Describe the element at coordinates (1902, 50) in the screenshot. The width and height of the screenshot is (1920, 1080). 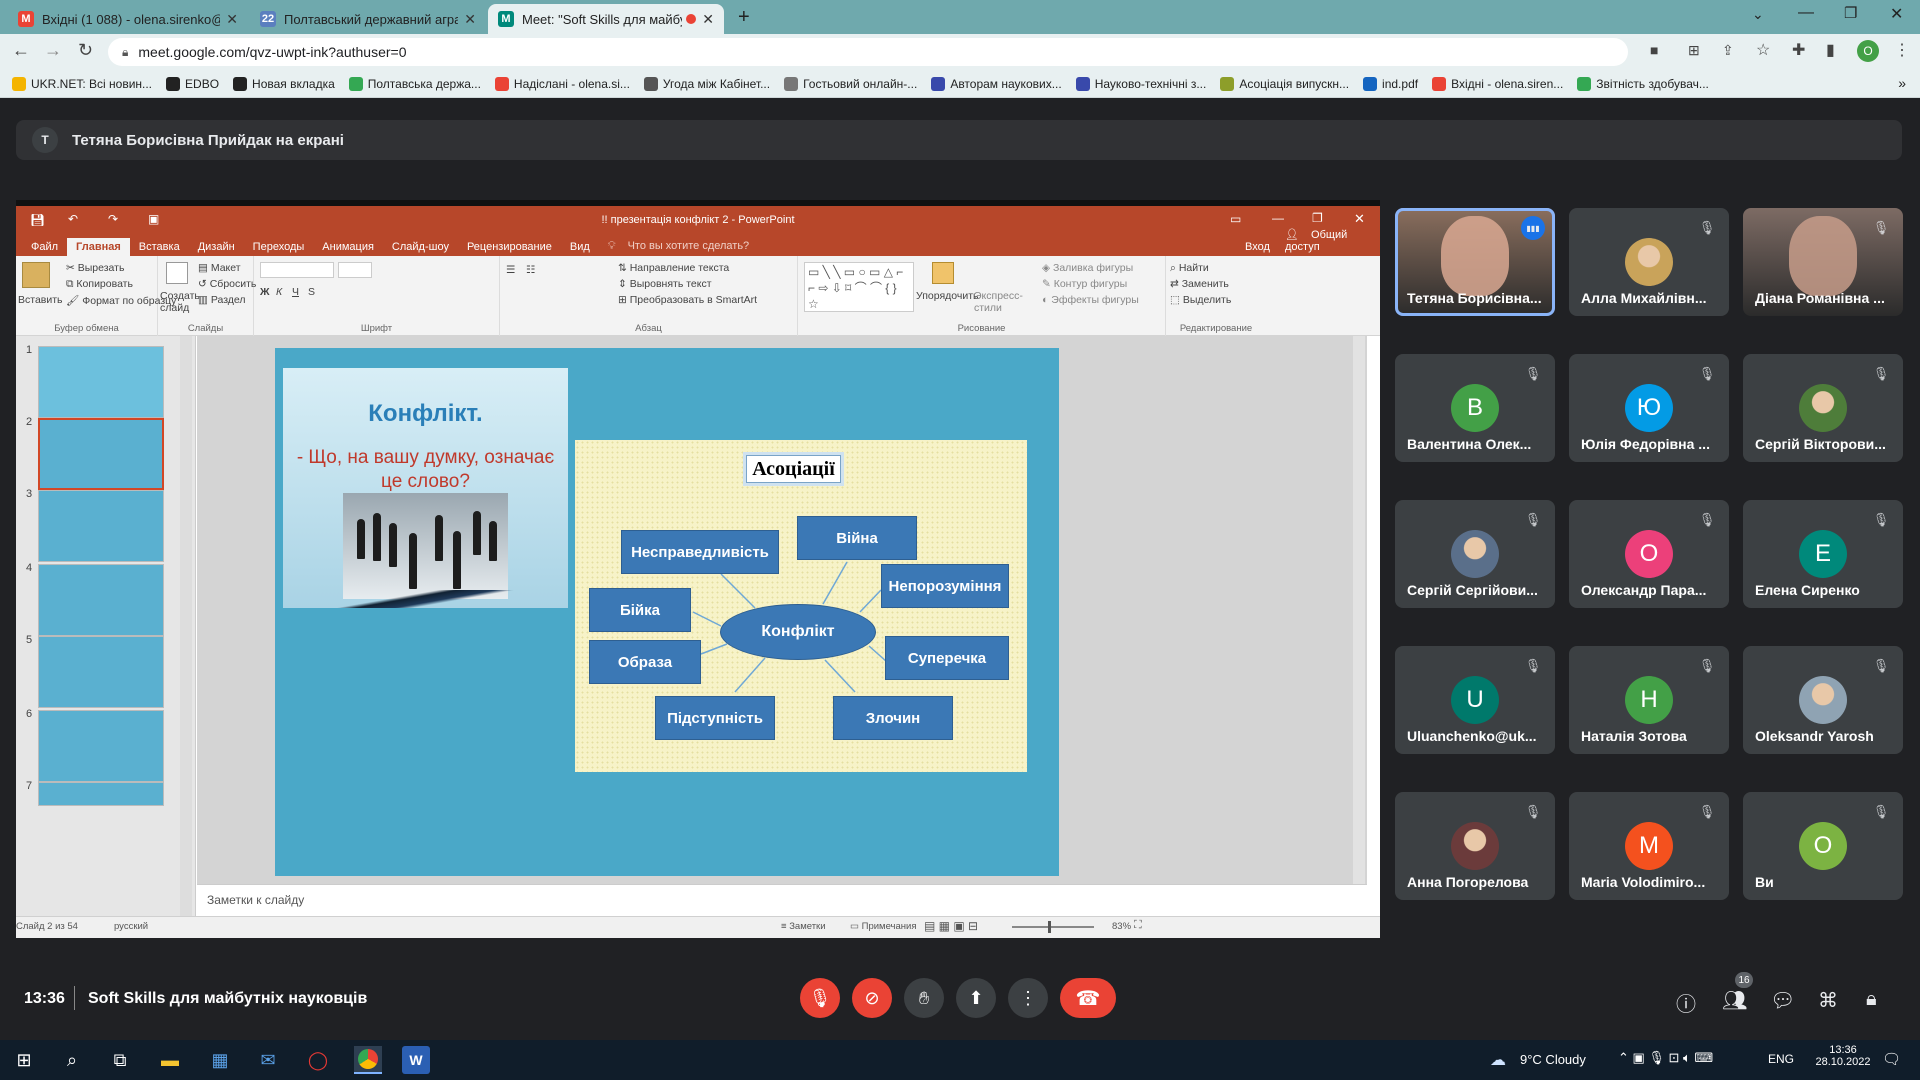
I see `menu-icon: ⋮` at that location.